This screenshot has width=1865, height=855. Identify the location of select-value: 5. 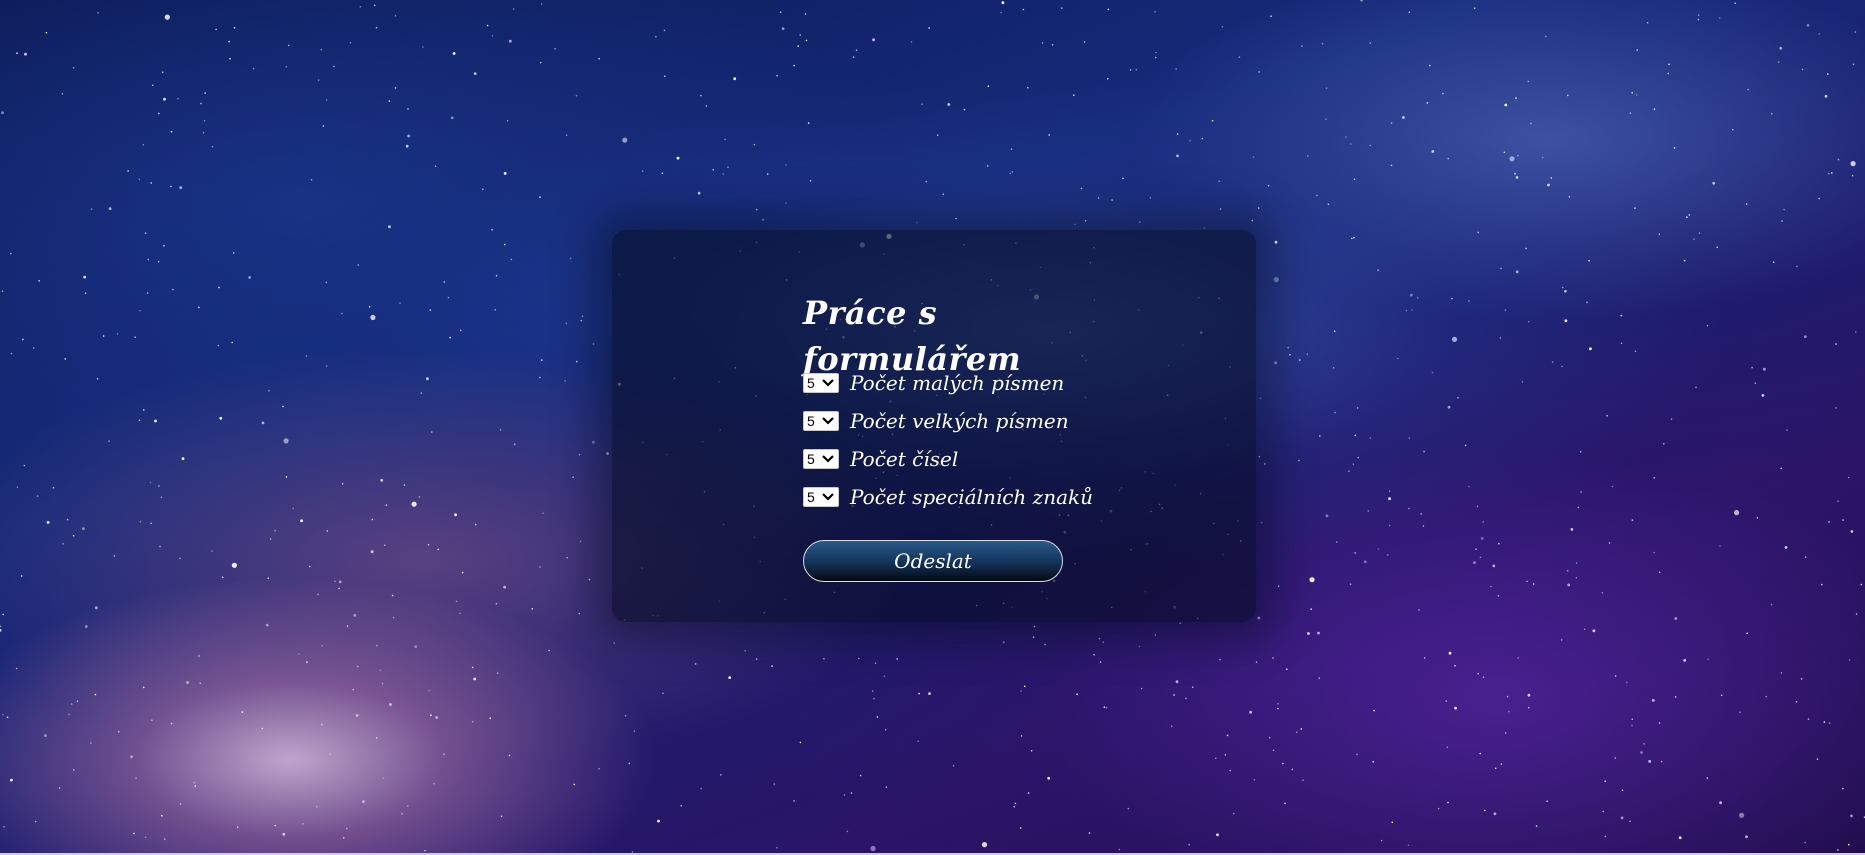
(811, 421).